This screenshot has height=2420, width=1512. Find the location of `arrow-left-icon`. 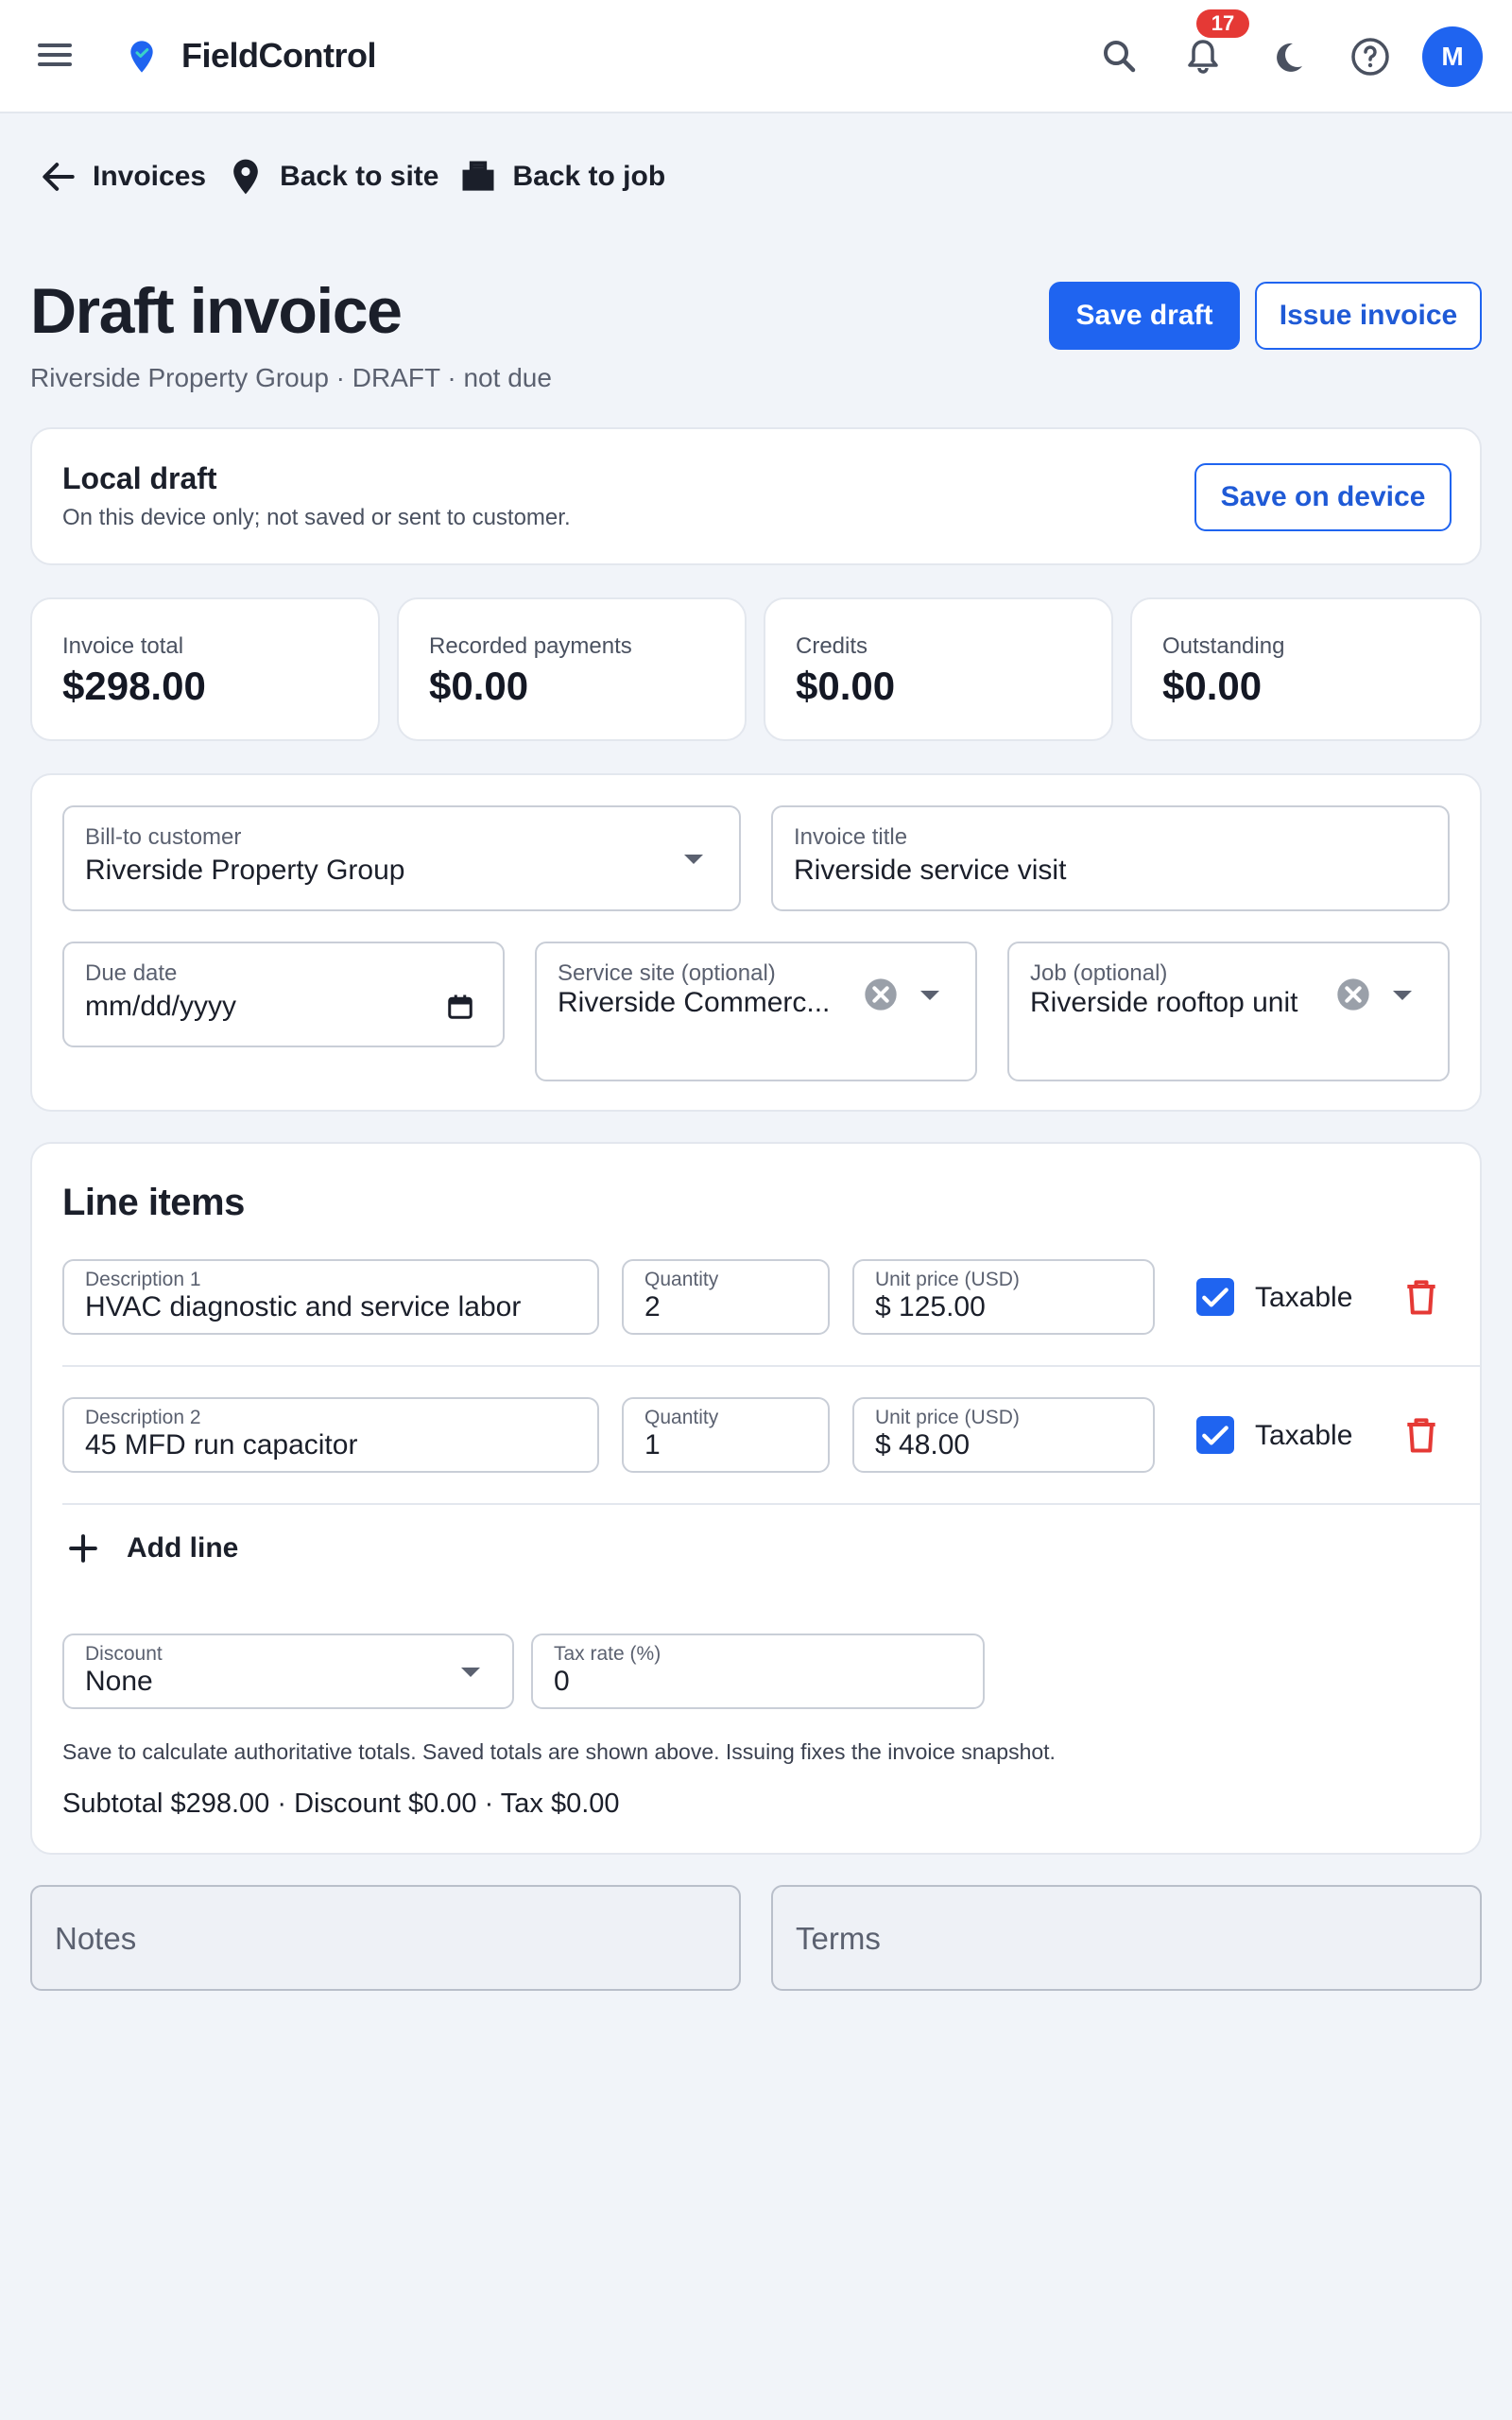

arrow-left-icon is located at coordinates (59, 177).